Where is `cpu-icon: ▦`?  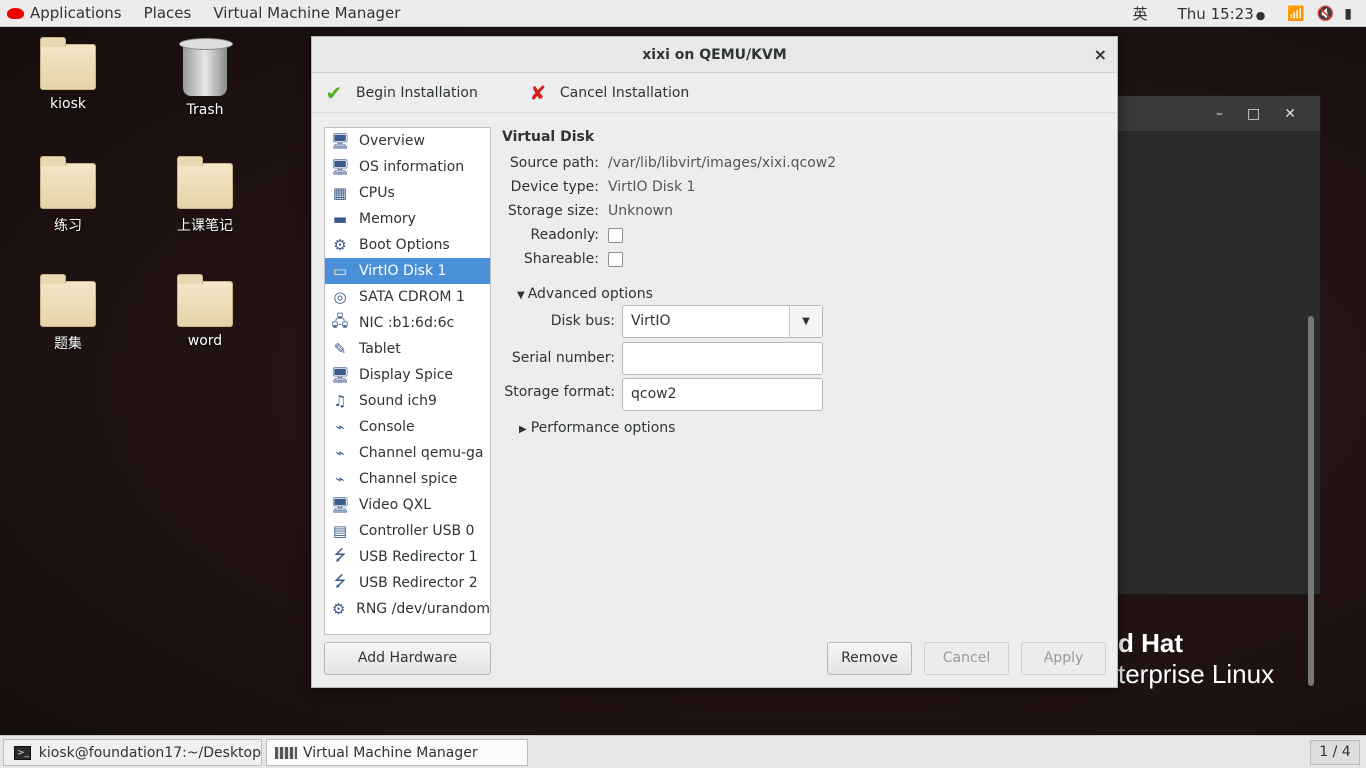 cpu-icon: ▦ is located at coordinates (340, 193).